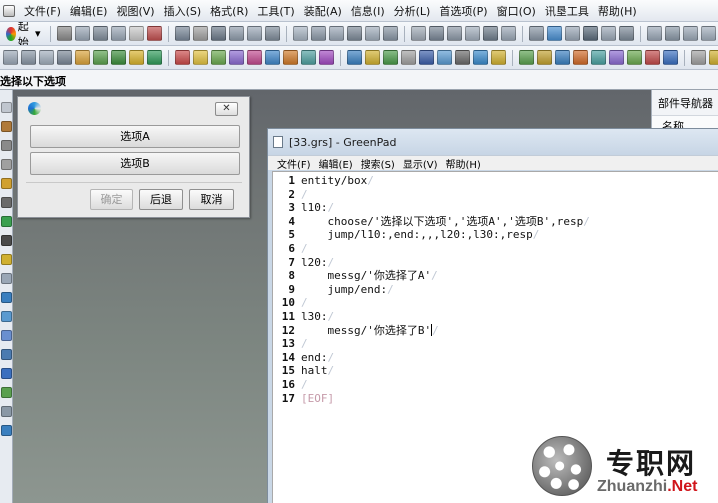 The width and height of the screenshot is (718, 503). What do you see at coordinates (336, 163) in the screenshot?
I see `gp-menu-edit: 编辑(E)` at bounding box center [336, 163].